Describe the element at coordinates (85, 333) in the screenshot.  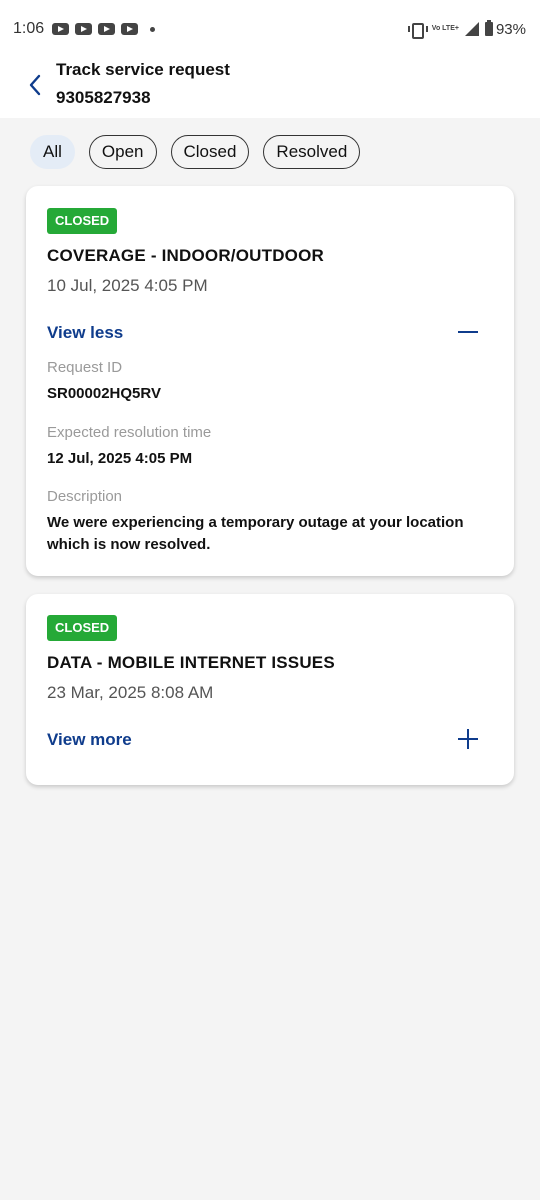
I see `view-less-button: View less` at that location.